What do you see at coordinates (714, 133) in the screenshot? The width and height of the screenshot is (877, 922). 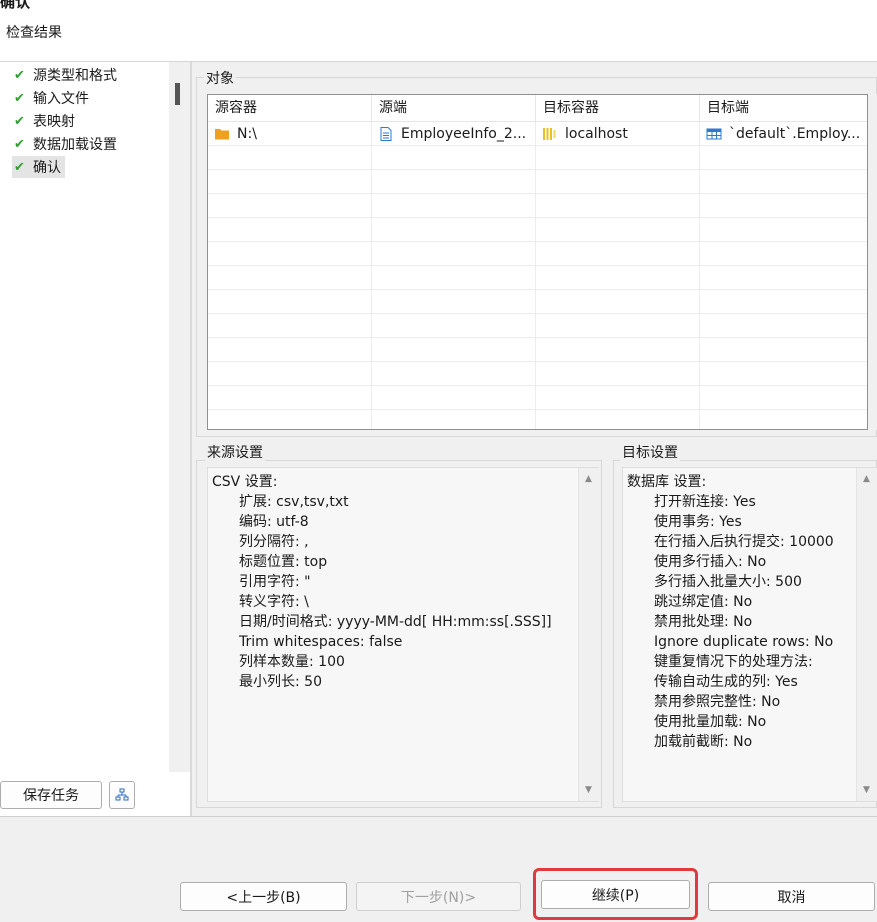 I see `table-icon` at bounding box center [714, 133].